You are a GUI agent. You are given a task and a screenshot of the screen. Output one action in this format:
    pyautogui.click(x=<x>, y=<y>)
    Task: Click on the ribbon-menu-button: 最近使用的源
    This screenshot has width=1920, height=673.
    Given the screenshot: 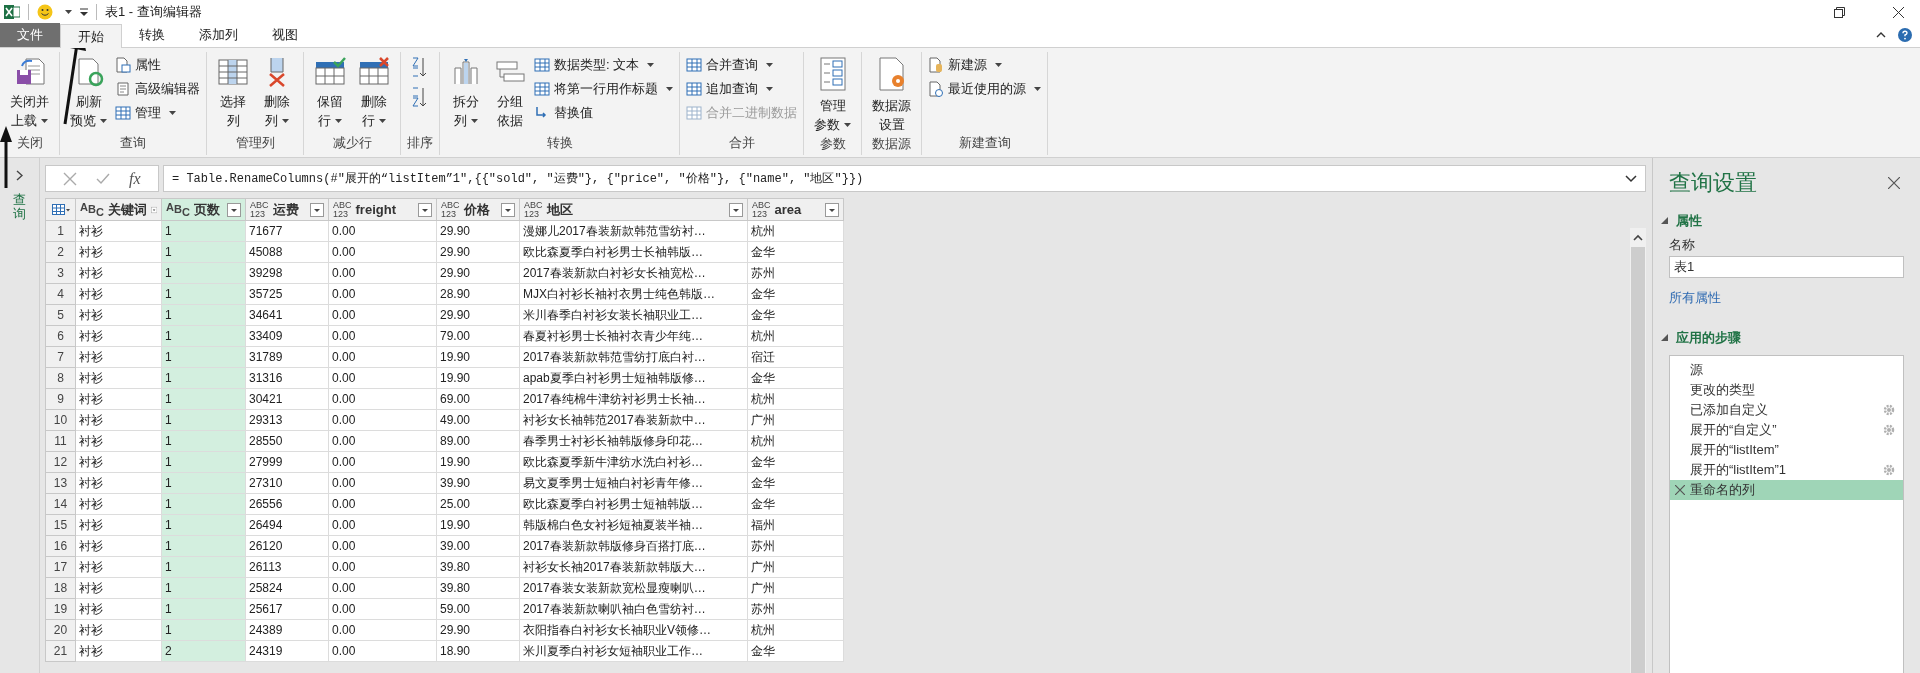 What is the action you would take?
    pyautogui.click(x=984, y=88)
    